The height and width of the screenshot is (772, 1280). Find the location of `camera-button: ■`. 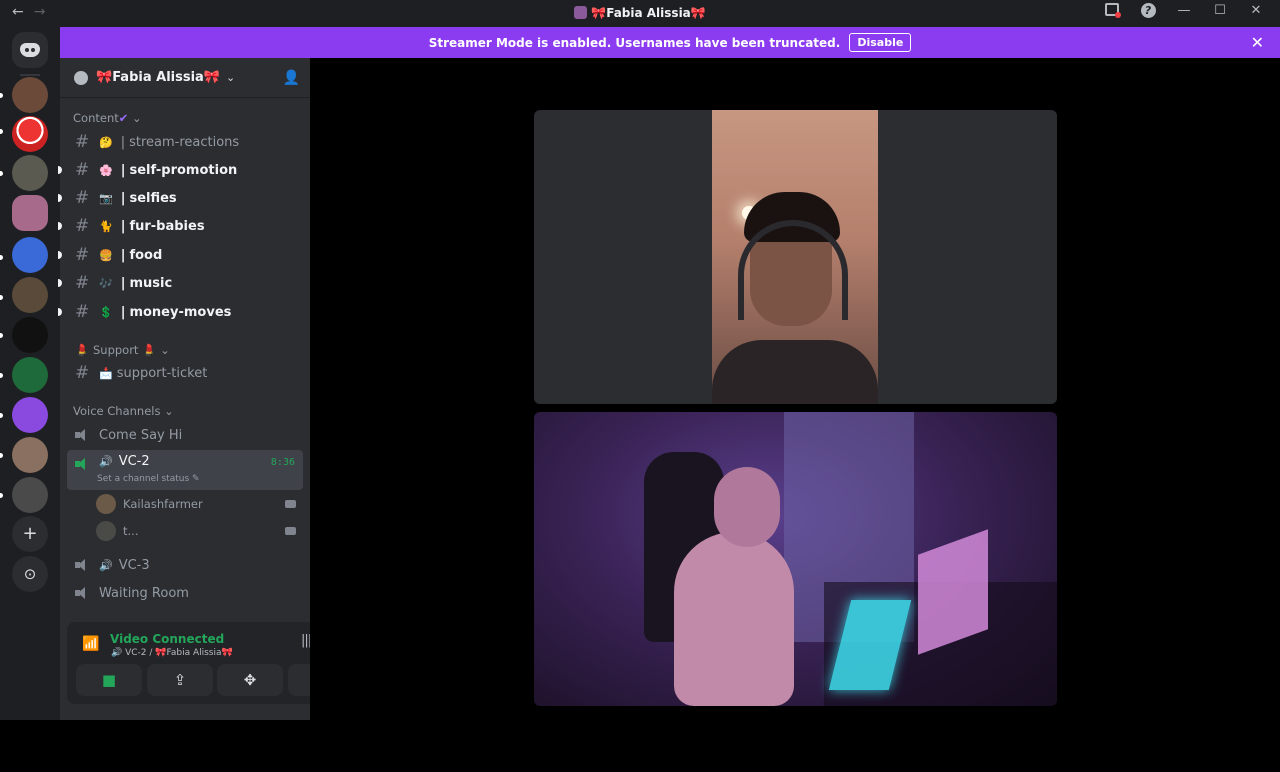

camera-button: ■ is located at coordinates (109, 680).